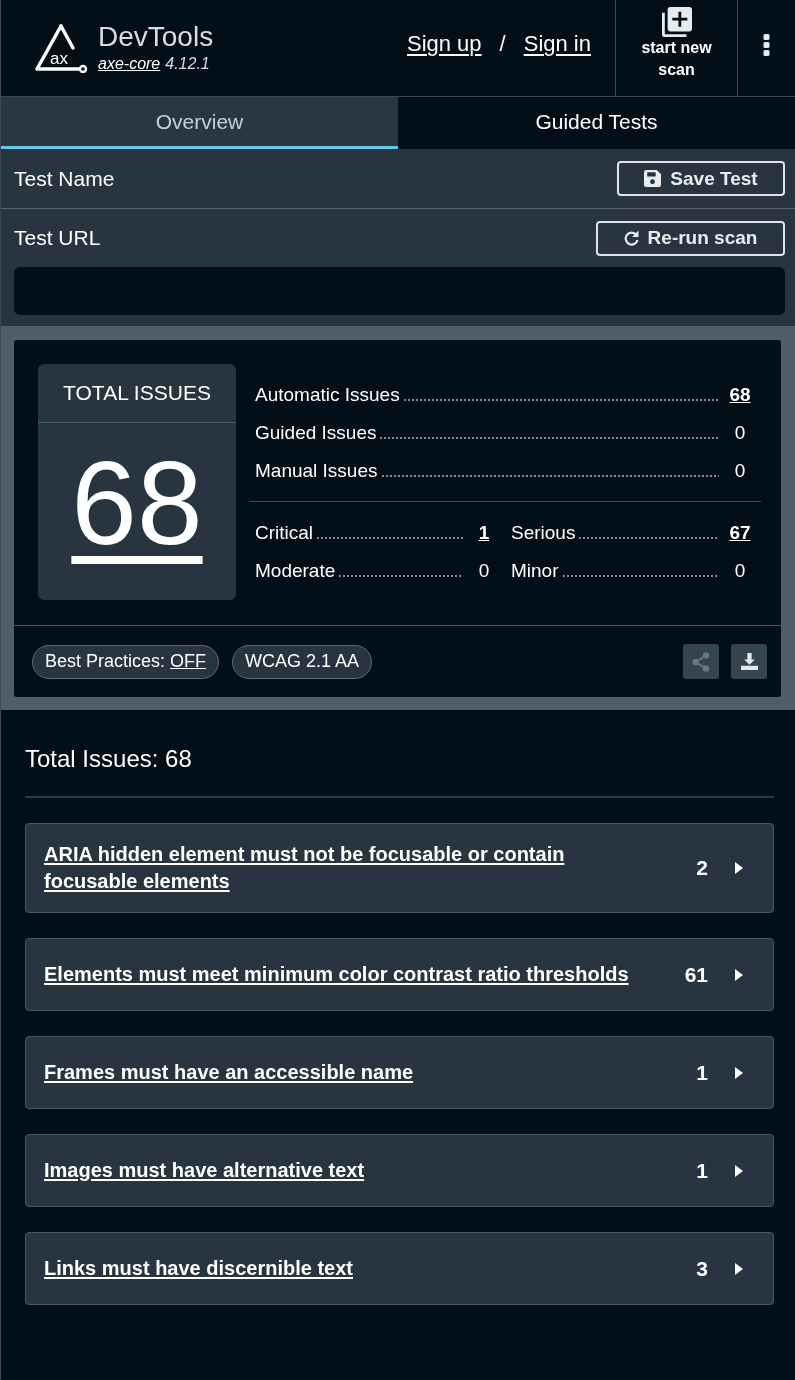  Describe the element at coordinates (346, 1072) in the screenshot. I see `issue-link: Frames must have an accessible name` at that location.